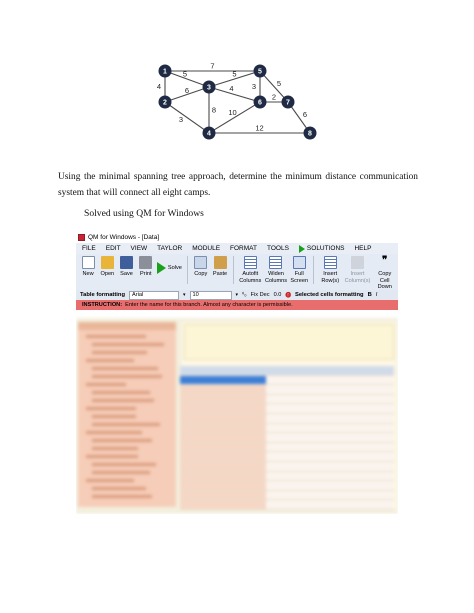 The height and width of the screenshot is (613, 474). Describe the element at coordinates (89, 248) in the screenshot. I see `menu-file: FILE` at that location.